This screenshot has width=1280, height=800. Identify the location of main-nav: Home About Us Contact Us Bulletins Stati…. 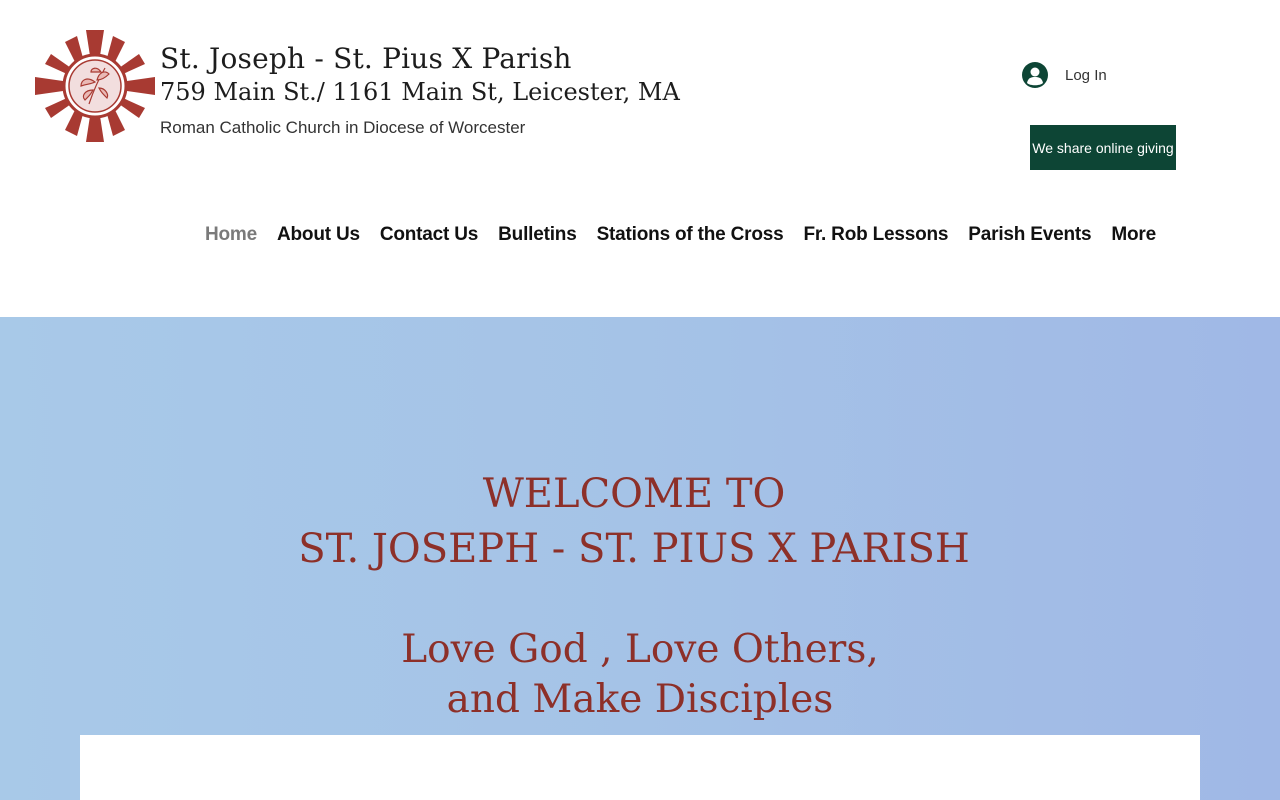
(680, 235).